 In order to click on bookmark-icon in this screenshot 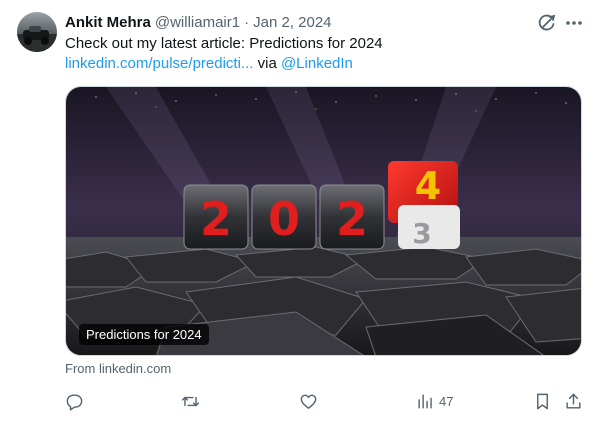, I will do `click(542, 401)`.